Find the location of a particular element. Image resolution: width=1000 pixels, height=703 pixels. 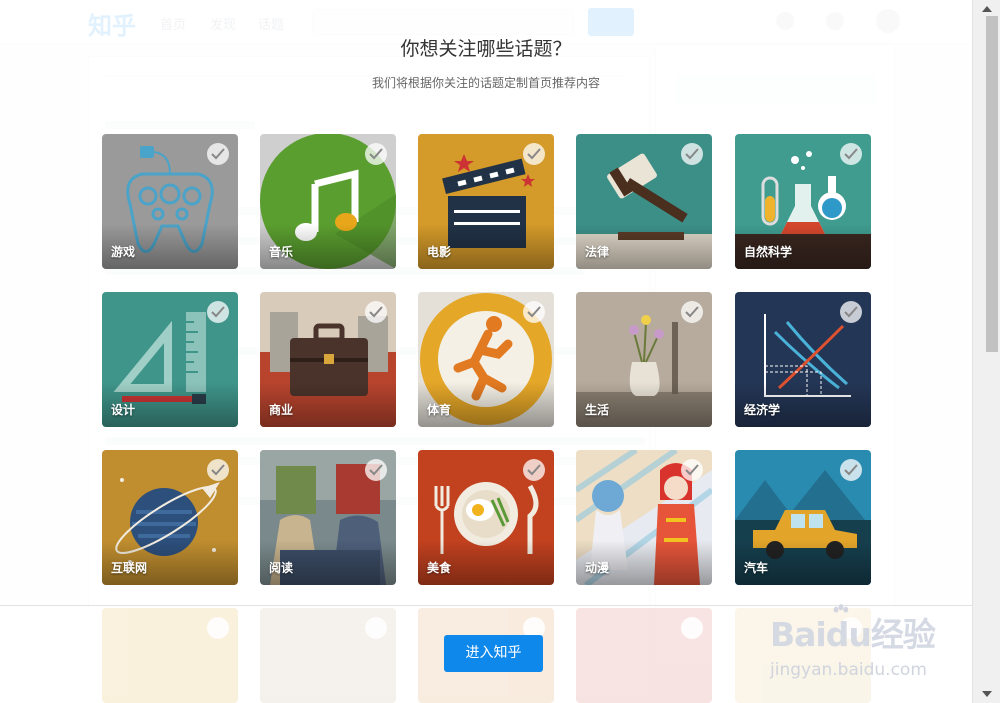

topic-tile-reading: 阅读 is located at coordinates (328, 517).